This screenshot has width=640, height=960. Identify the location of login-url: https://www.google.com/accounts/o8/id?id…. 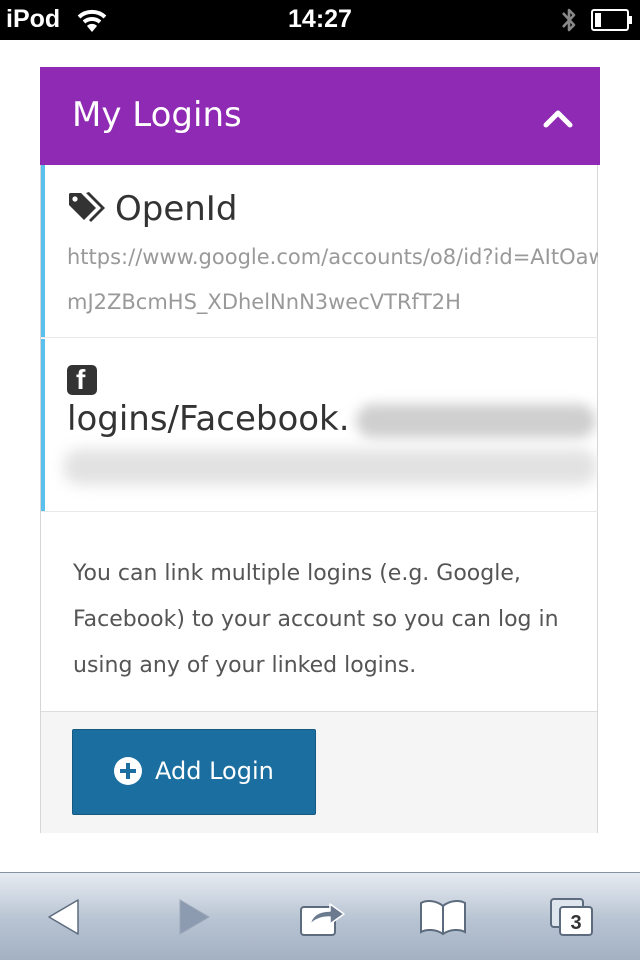
(332, 279).